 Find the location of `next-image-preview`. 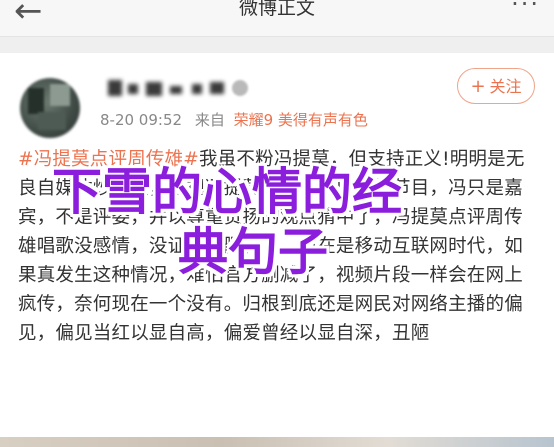

next-image-preview is located at coordinates (277, 442).